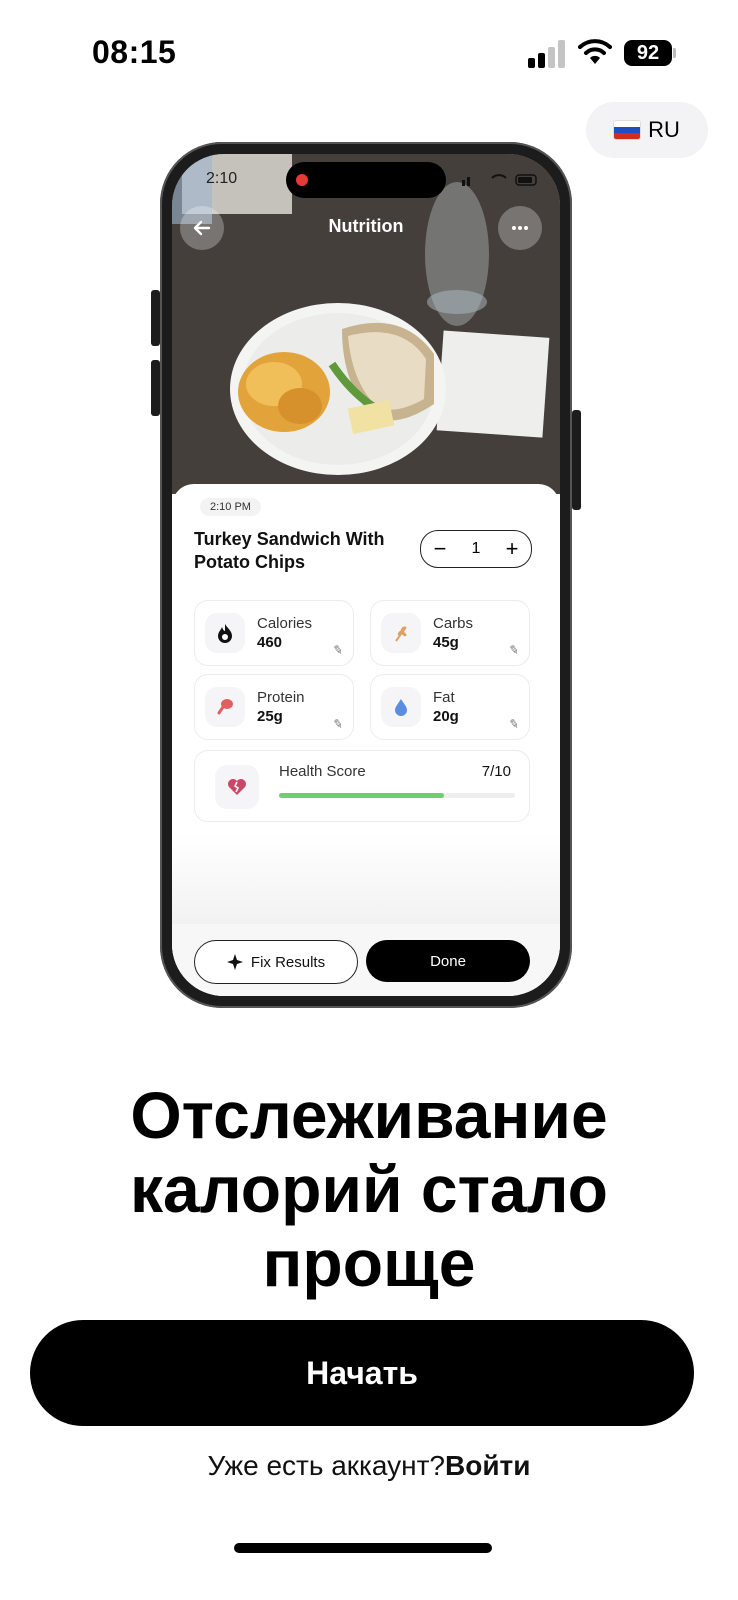 The image size is (738, 1600). What do you see at coordinates (270, 716) in the screenshot?
I see `nutrient-value: 25g` at bounding box center [270, 716].